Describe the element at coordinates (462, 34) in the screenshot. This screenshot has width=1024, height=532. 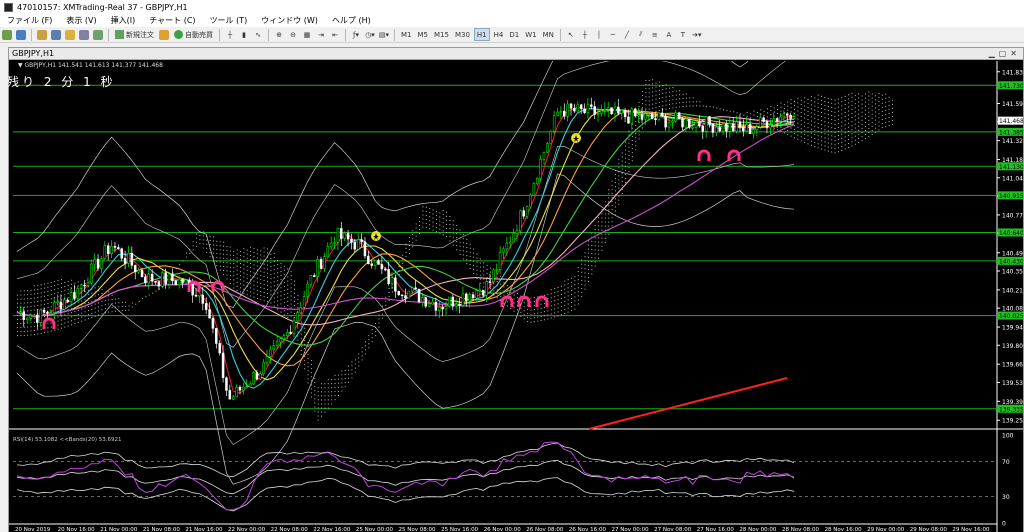
I see `timeframe-m30: M30` at that location.